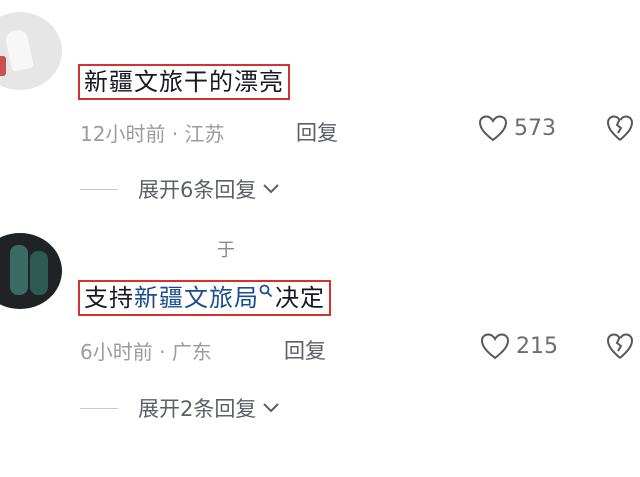 Image resolution: width=640 pixels, height=477 pixels. I want to click on comment-text: 新疆文旅干的漂亮, so click(184, 82).